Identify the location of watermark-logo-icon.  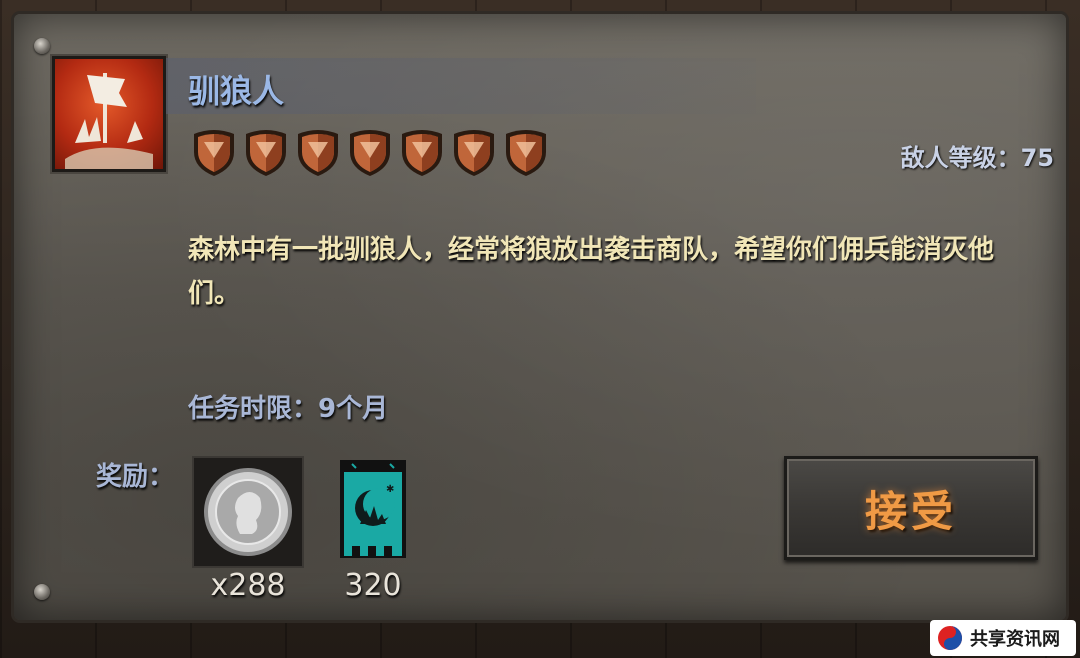
(950, 638).